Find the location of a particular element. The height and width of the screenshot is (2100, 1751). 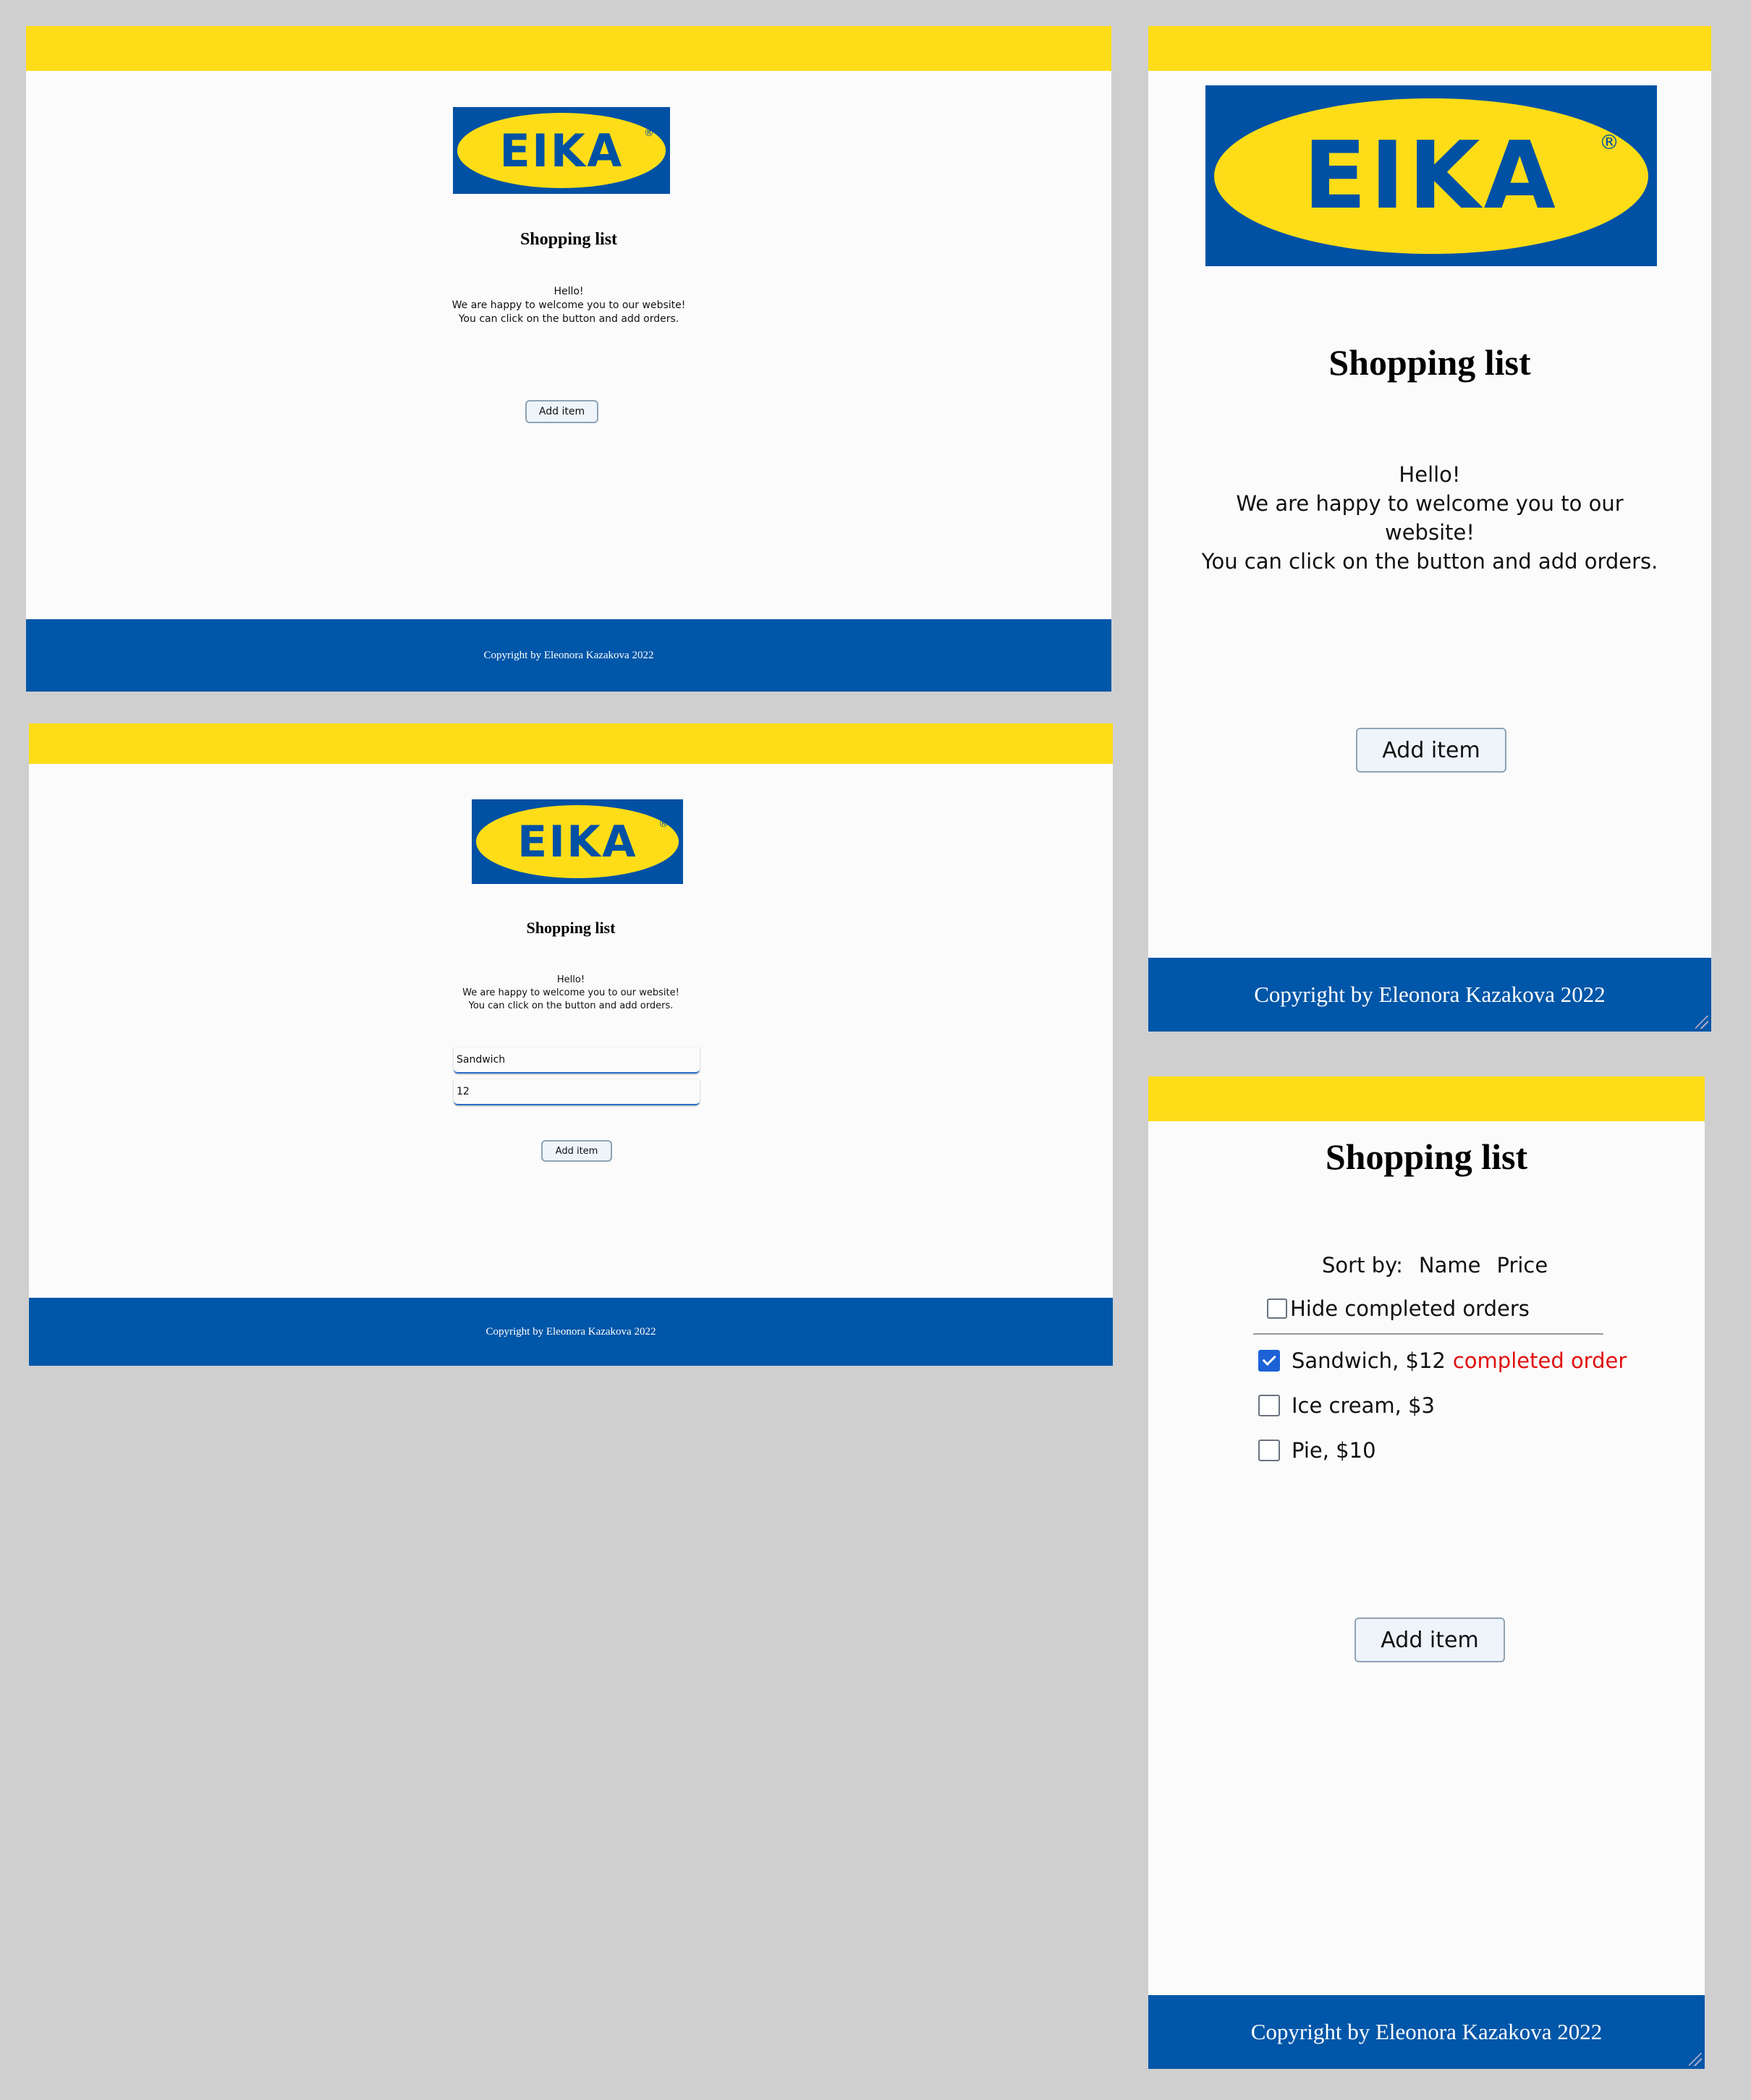

completed-label: completed order is located at coordinates (1540, 1361).